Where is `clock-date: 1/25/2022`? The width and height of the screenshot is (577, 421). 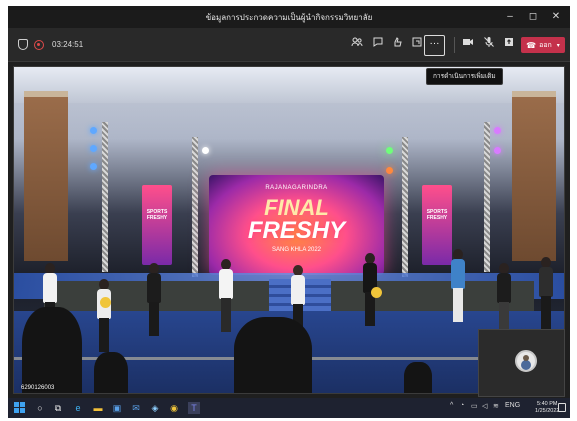 clock-date: 1/25/2022 is located at coordinates (547, 411).